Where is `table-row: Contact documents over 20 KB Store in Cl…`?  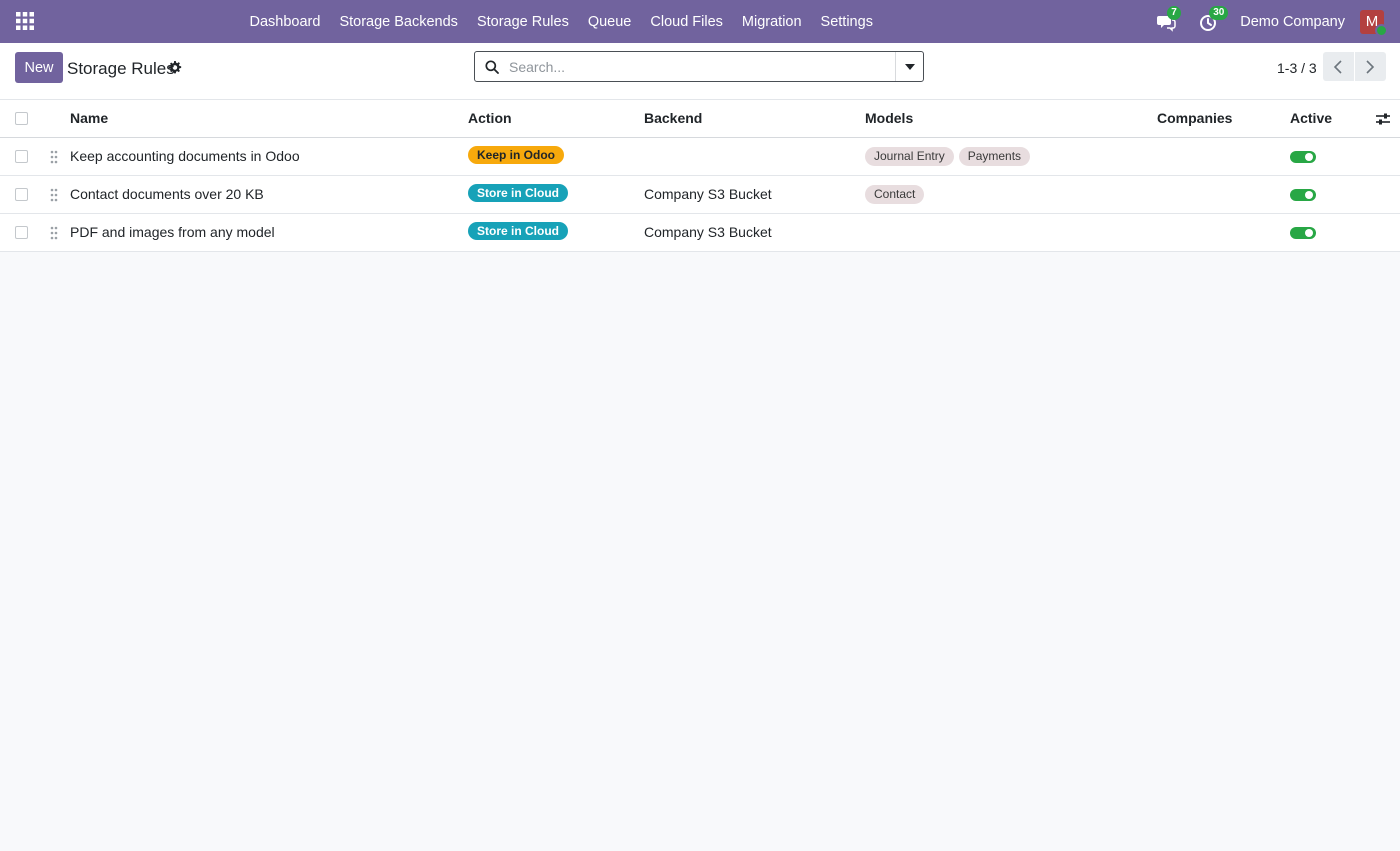
table-row: Contact documents over 20 KB Store in Cl… is located at coordinates (700, 195).